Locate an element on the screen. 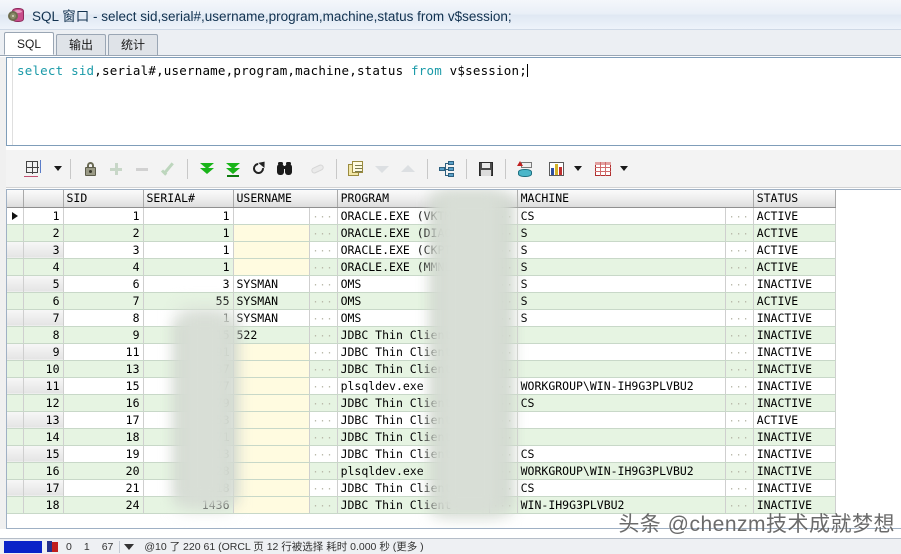 This screenshot has height=554, width=901. cell-serial: 3 is located at coordinates (188, 284).